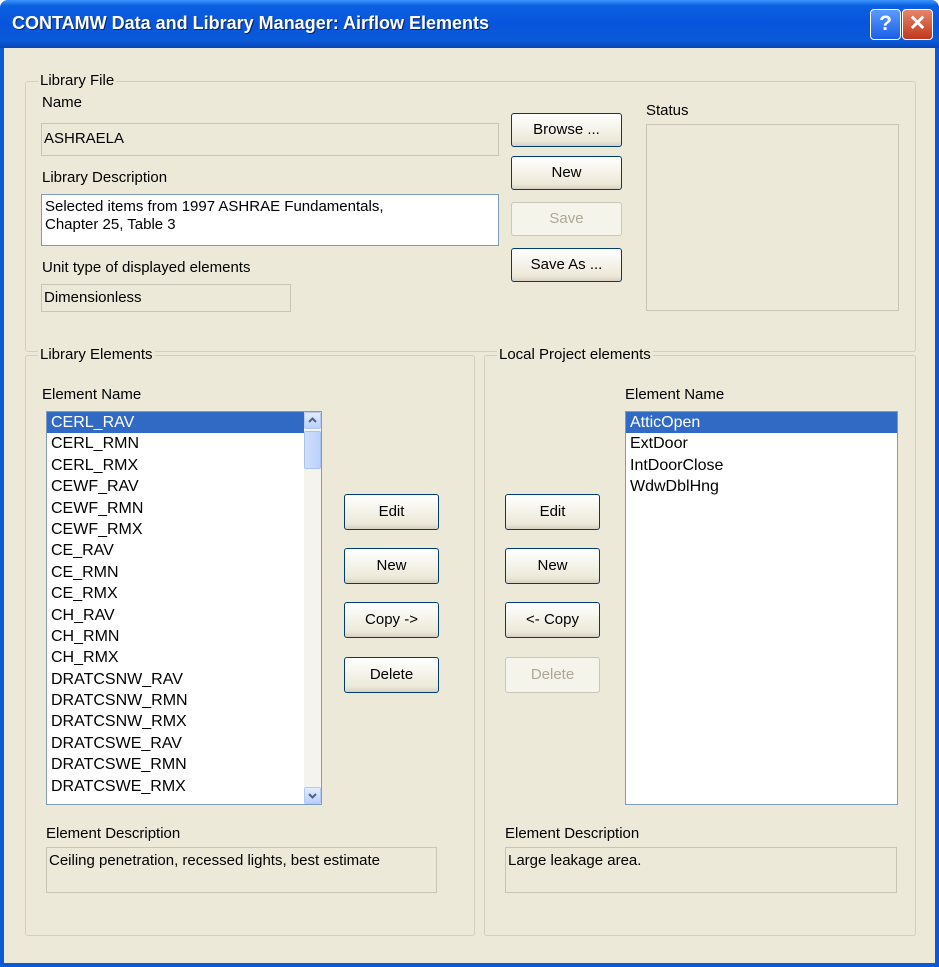  I want to click on local-elements-list: AtticOpen ExtDoor IntDoorClose WdwDblHng, so click(761, 608).